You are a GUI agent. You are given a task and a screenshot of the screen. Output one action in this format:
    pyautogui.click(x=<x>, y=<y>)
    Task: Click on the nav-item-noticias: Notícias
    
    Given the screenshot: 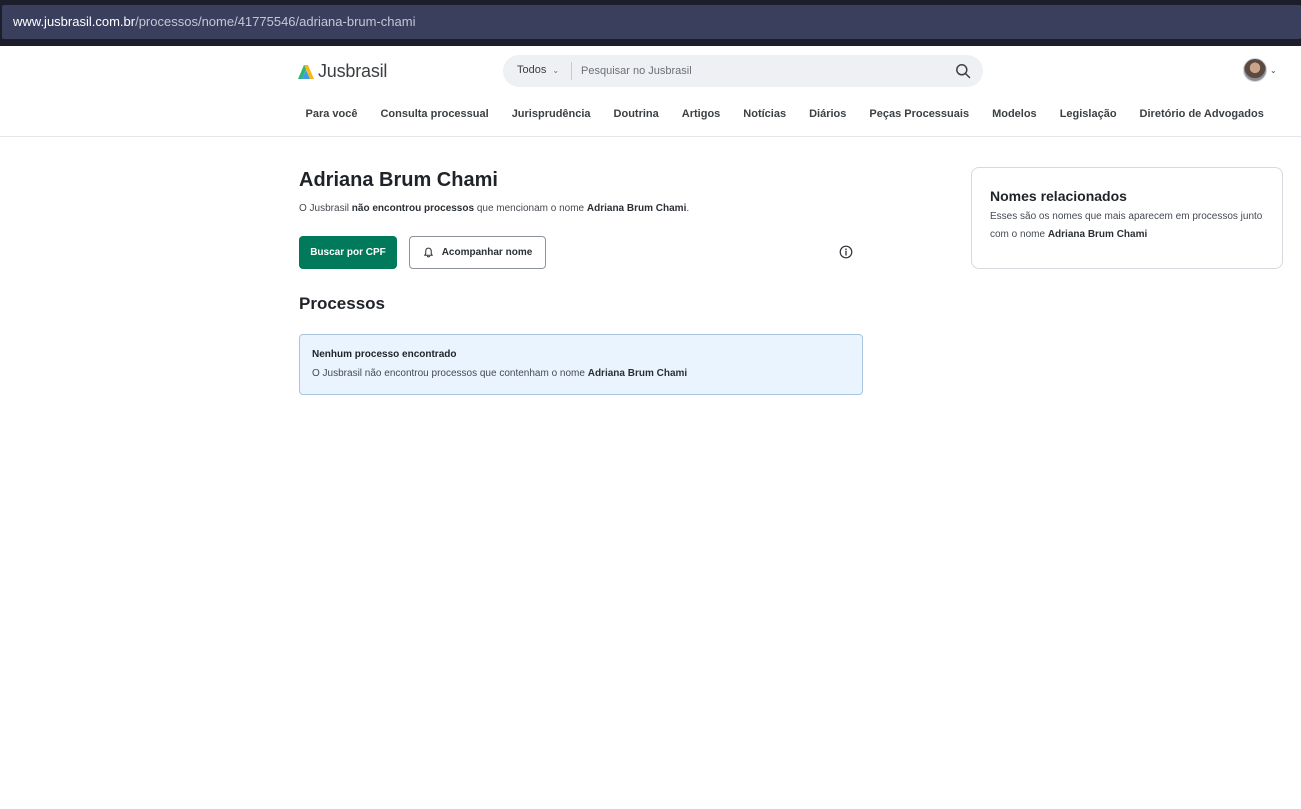 What is the action you would take?
    pyautogui.click(x=765, y=114)
    